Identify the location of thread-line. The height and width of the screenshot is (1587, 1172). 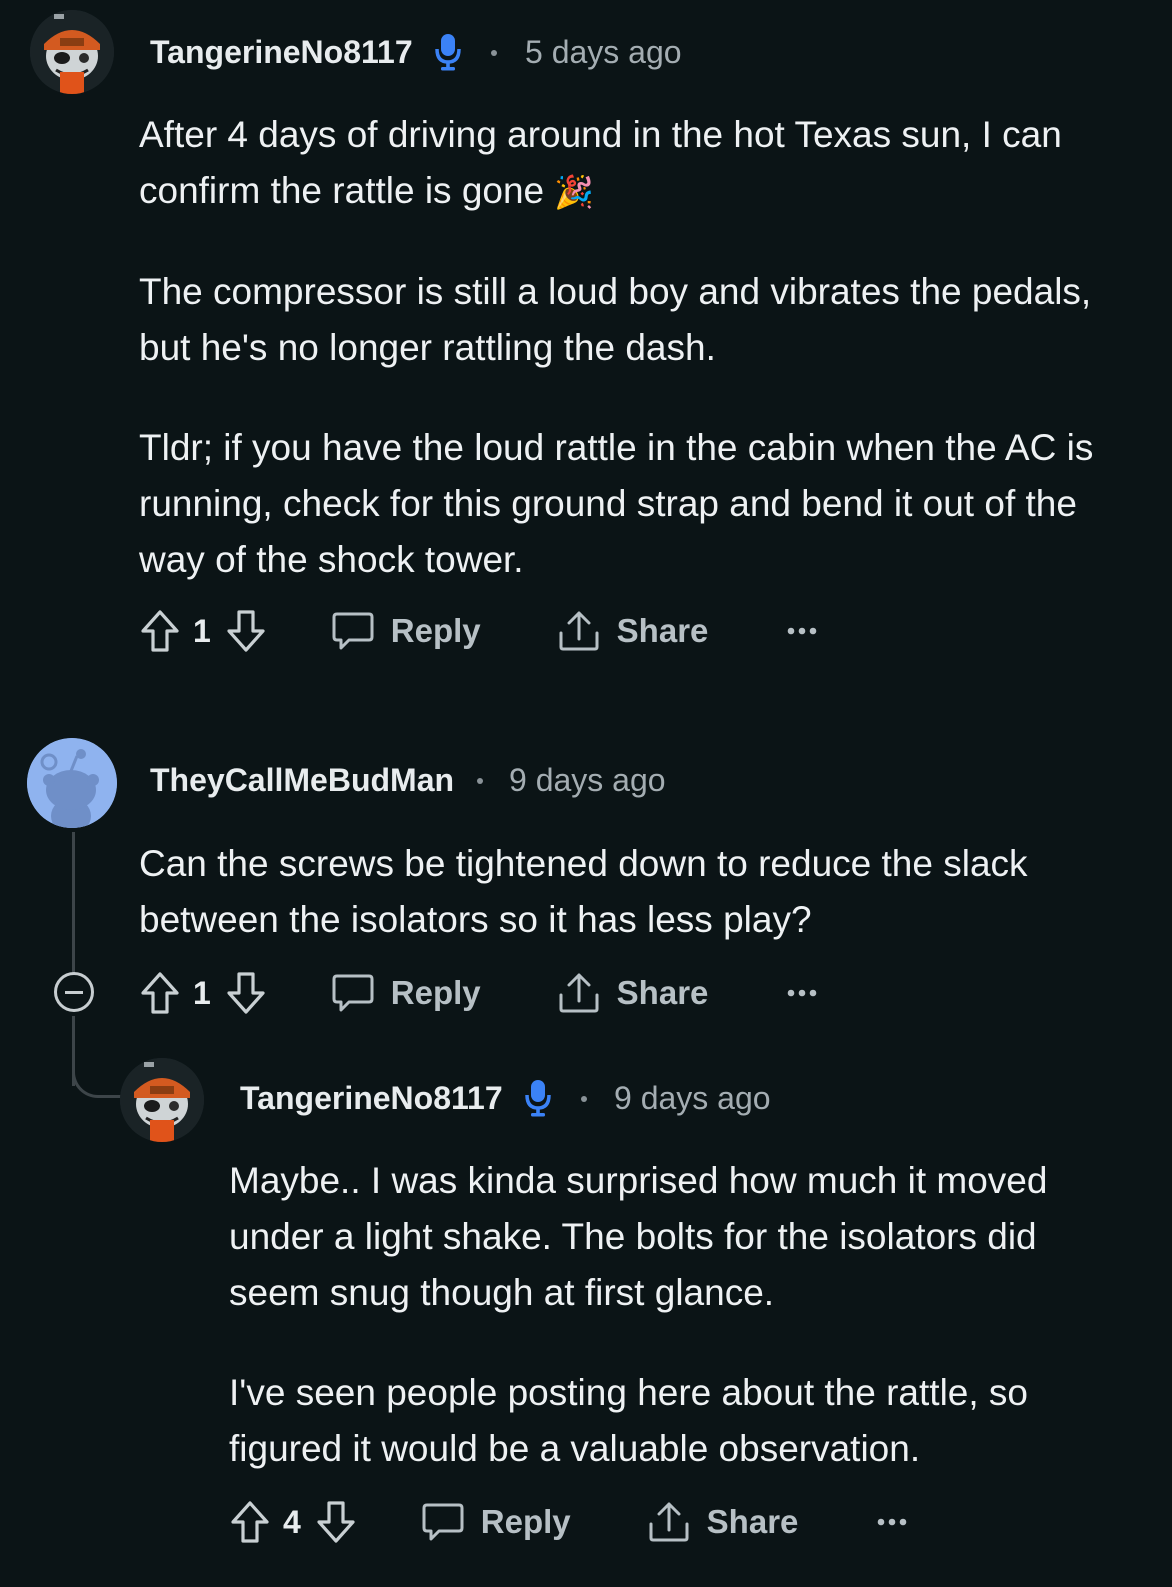
(73, 903).